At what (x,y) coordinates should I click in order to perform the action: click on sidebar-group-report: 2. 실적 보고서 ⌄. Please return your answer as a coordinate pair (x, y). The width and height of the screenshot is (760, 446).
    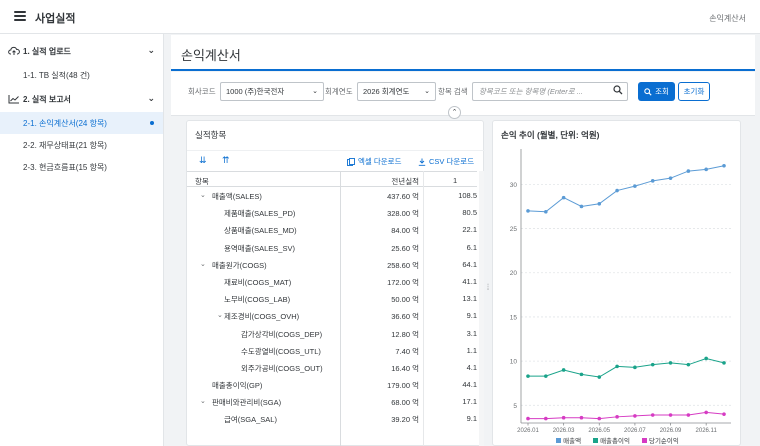
    Looking at the image, I should click on (81, 99).